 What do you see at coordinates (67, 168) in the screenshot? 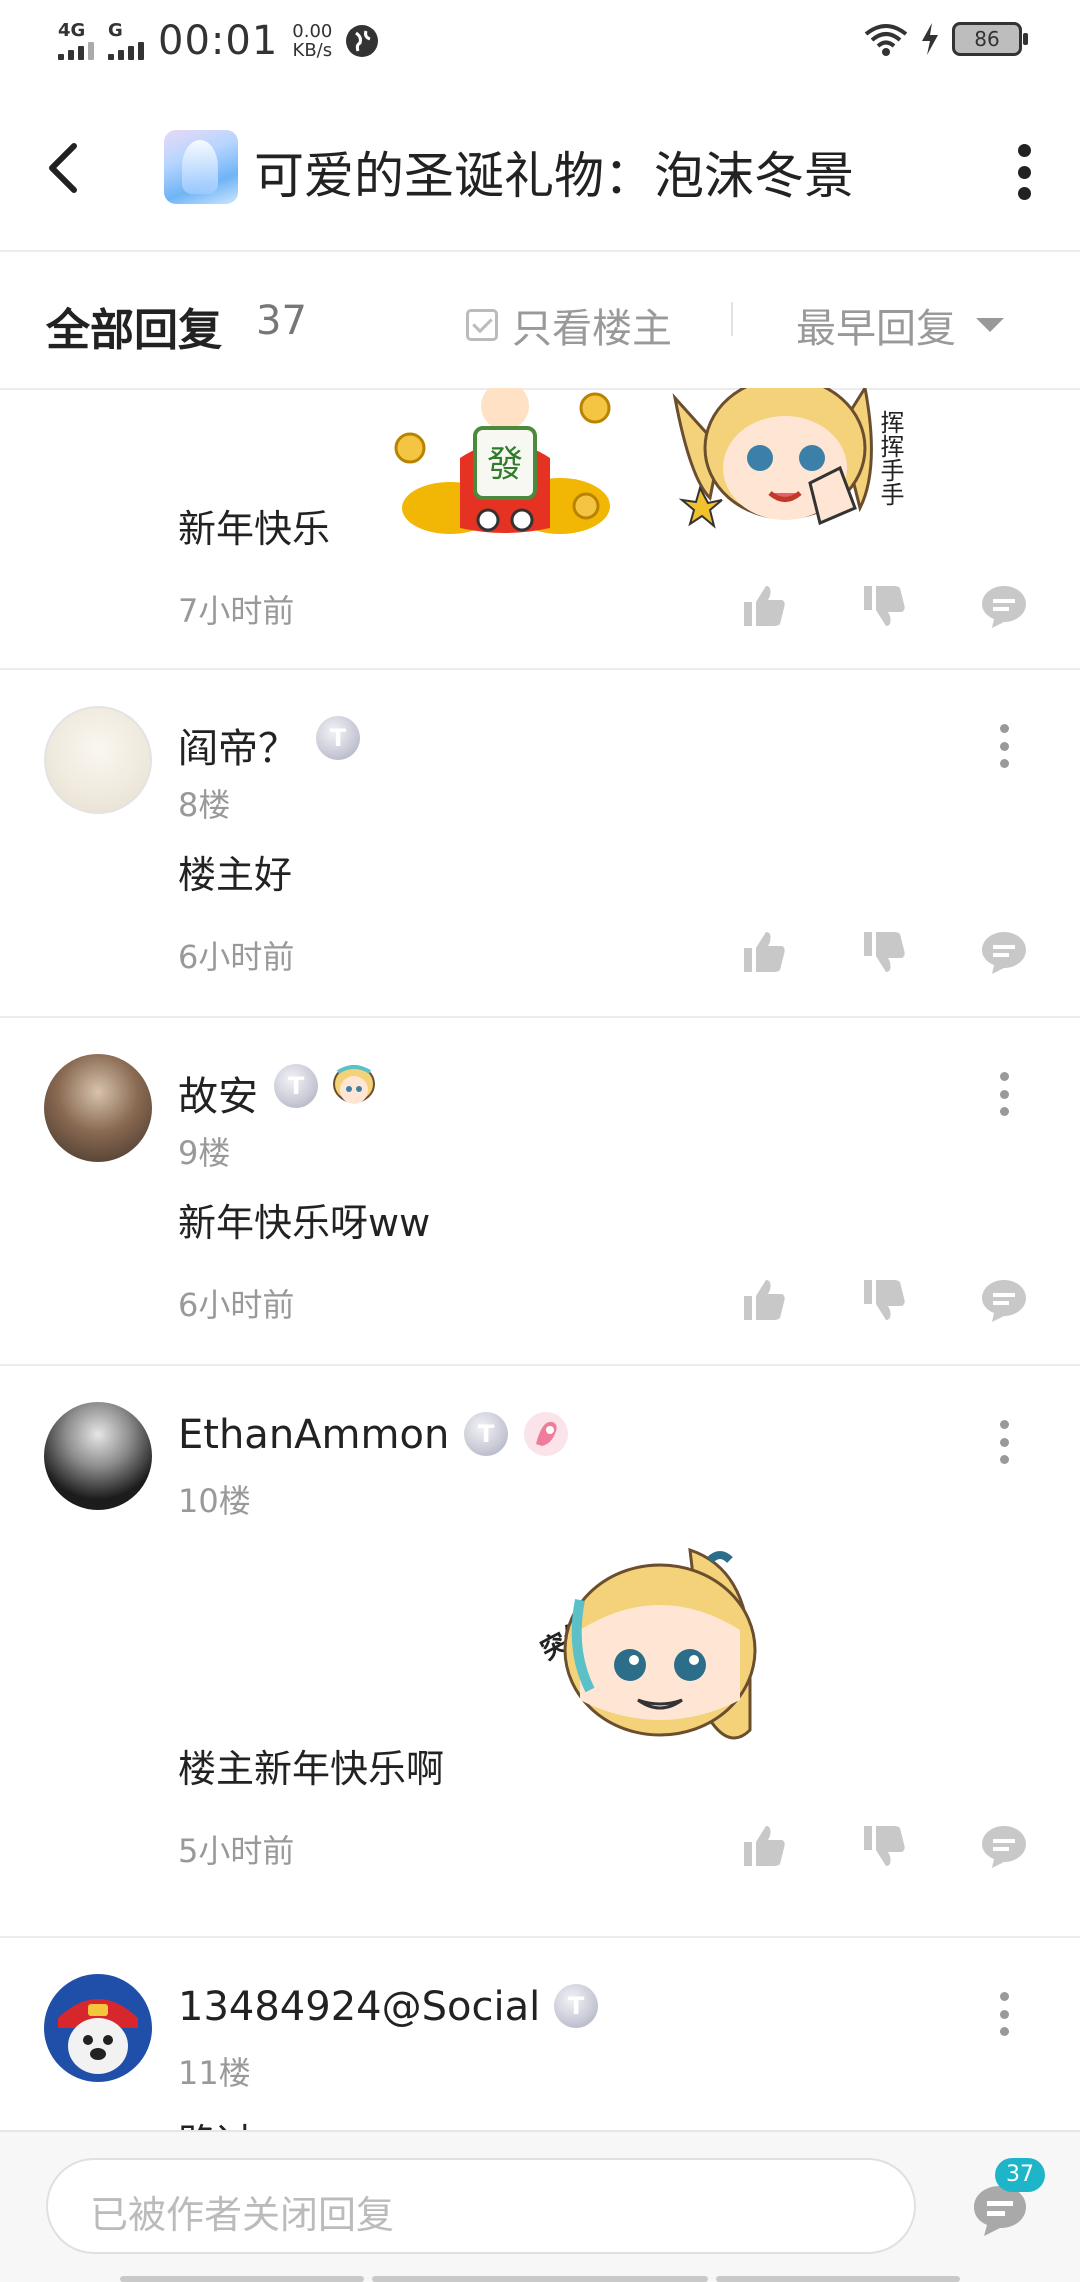
I see `back-arrow-icon` at bounding box center [67, 168].